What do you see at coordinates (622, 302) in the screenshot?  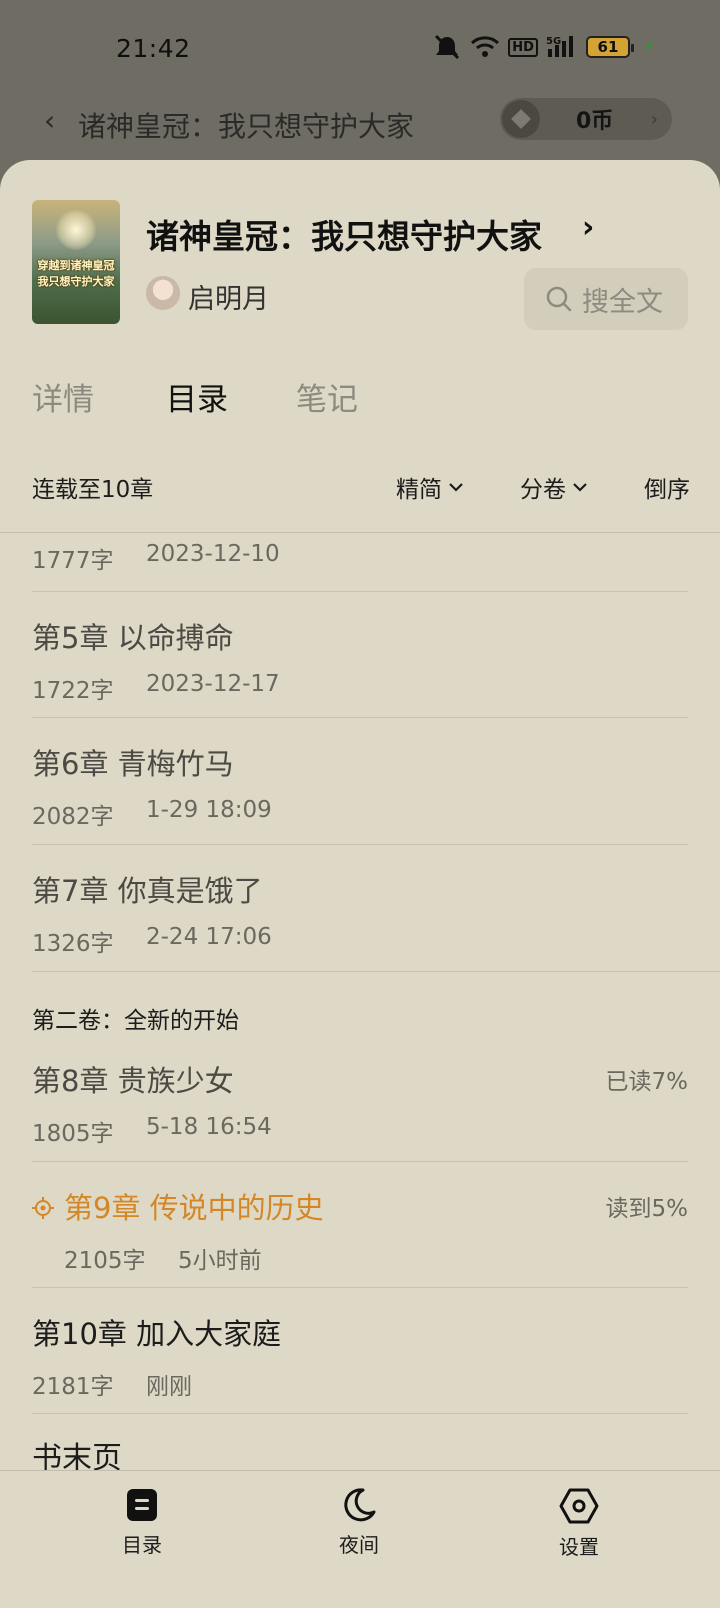 I see `search-label: 搜全文` at bounding box center [622, 302].